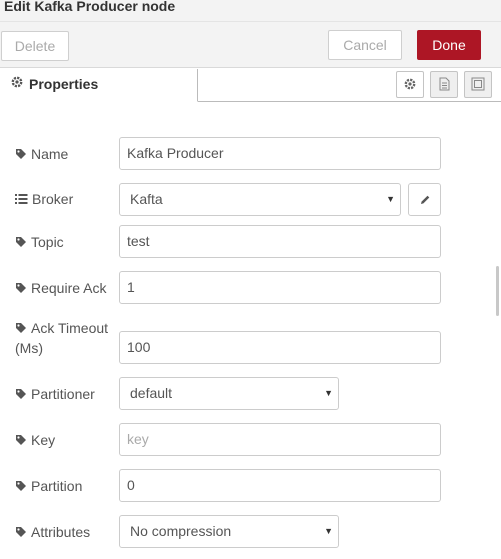 The height and width of the screenshot is (559, 501). What do you see at coordinates (280, 153) in the screenshot?
I see `name-input: Kafka Producer` at bounding box center [280, 153].